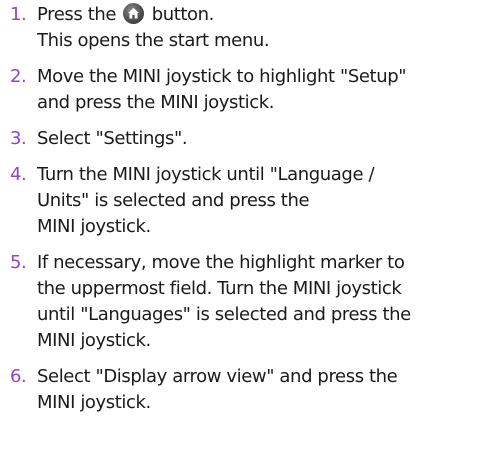 This screenshot has width=494, height=452. I want to click on step-line: Select "Settings"., so click(112, 138).